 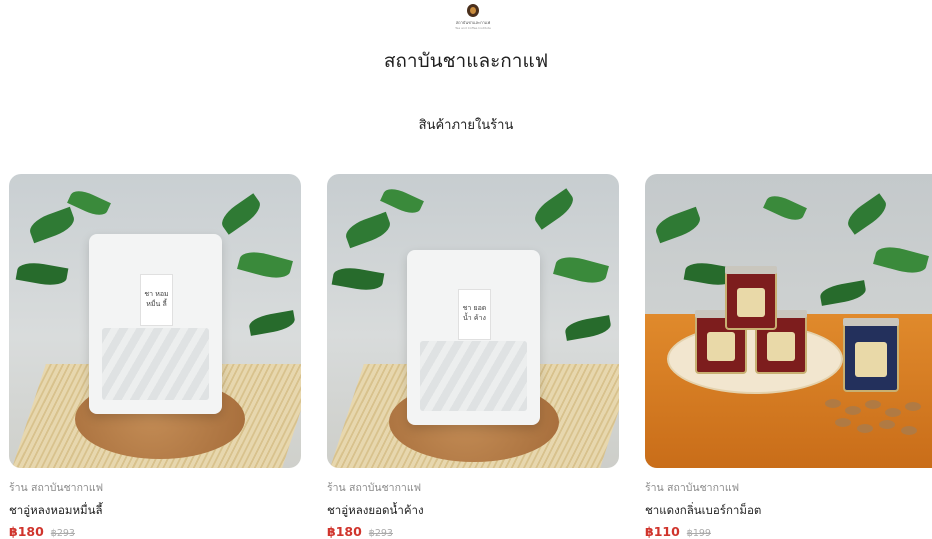 What do you see at coordinates (156, 299) in the screenshot?
I see `pouch-label: ชา หอม หมื่น ลี้` at bounding box center [156, 299].